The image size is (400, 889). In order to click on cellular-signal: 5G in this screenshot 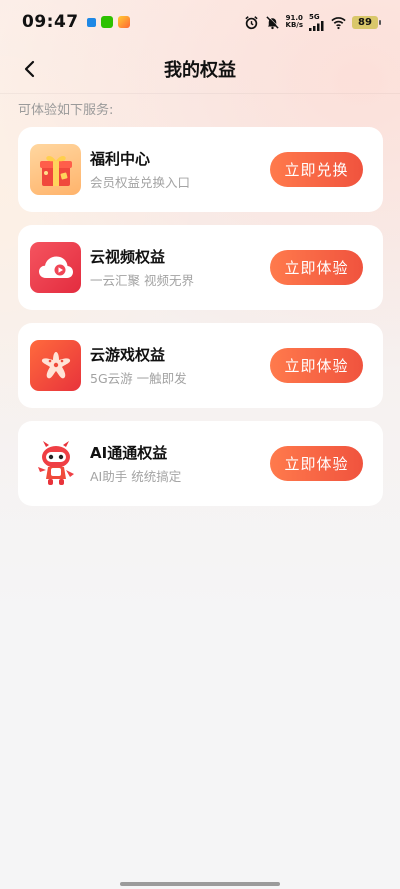, I will do `click(317, 22)`.